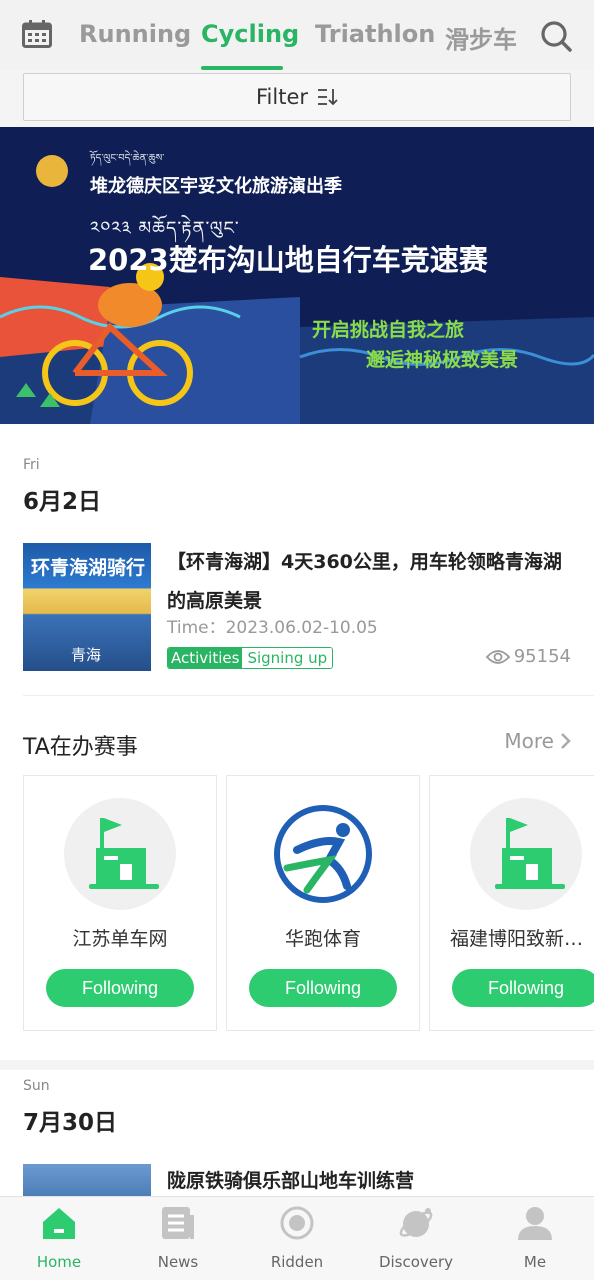 Image resolution: width=594 pixels, height=1280 pixels. I want to click on day-label: Sun, so click(36, 1086).